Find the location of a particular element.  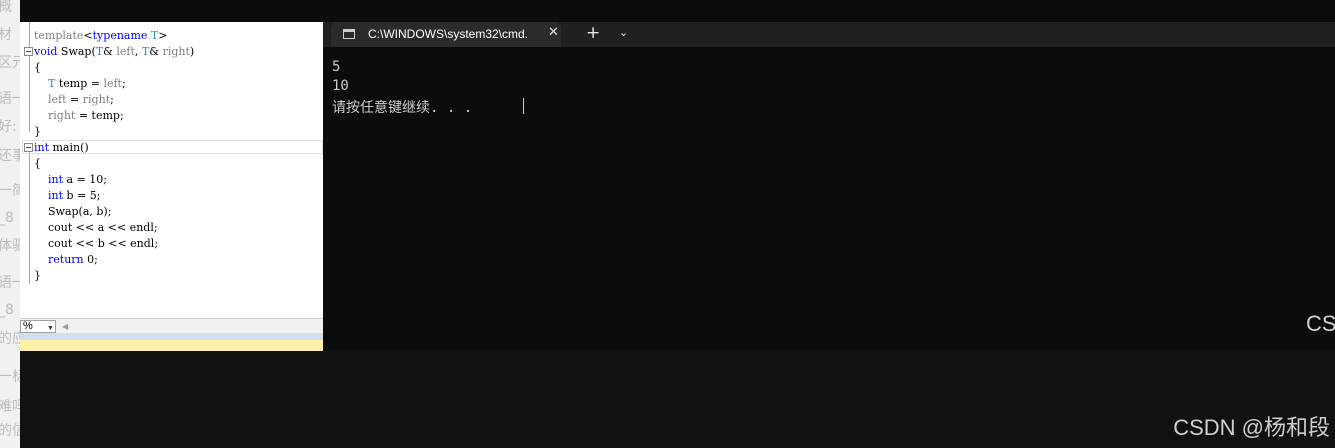

code-line: left = right; is located at coordinates (74, 100).